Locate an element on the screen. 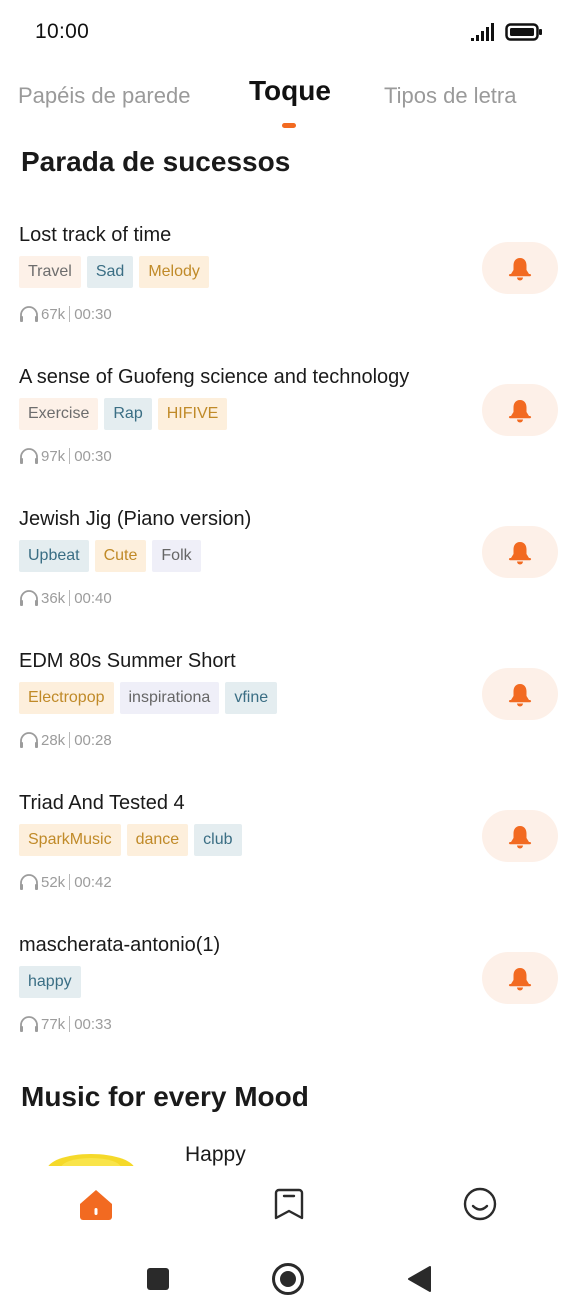 This screenshot has height=1316, width=577. song-duration: 00:28 is located at coordinates (93, 740).